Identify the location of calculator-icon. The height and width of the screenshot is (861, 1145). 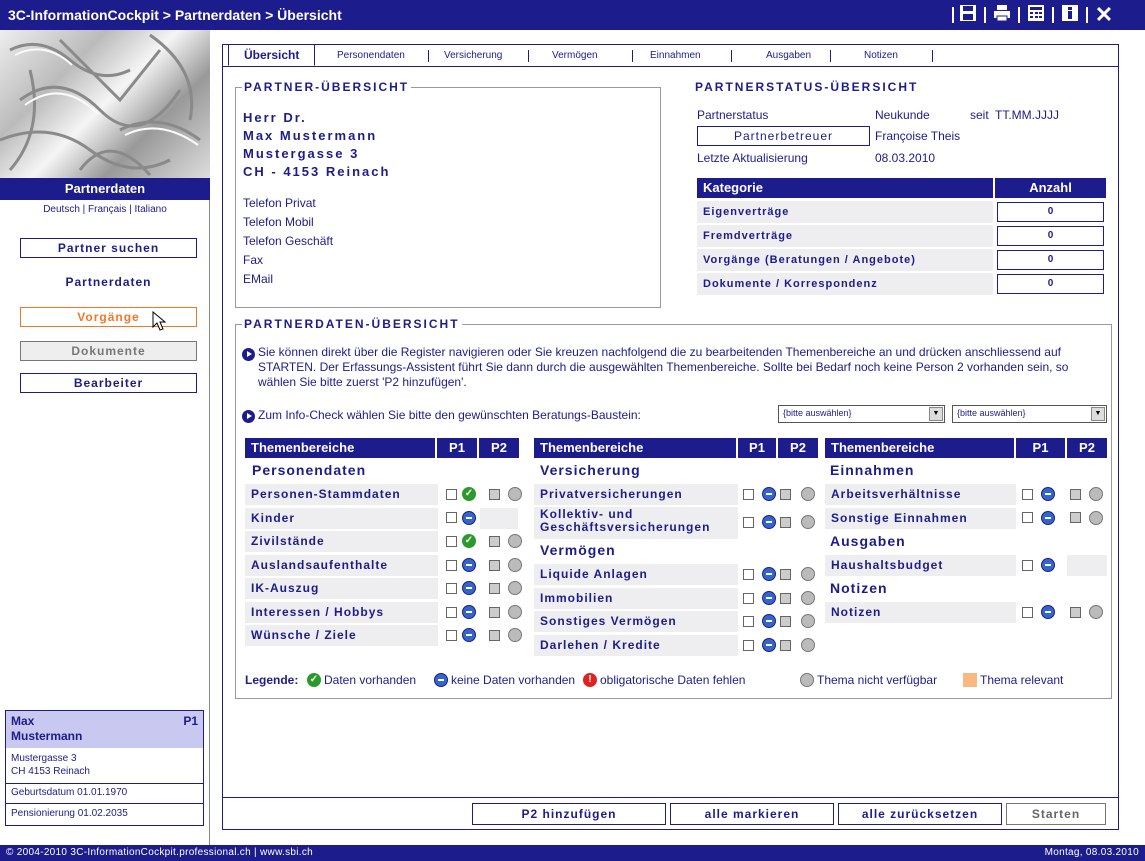
(1036, 15).